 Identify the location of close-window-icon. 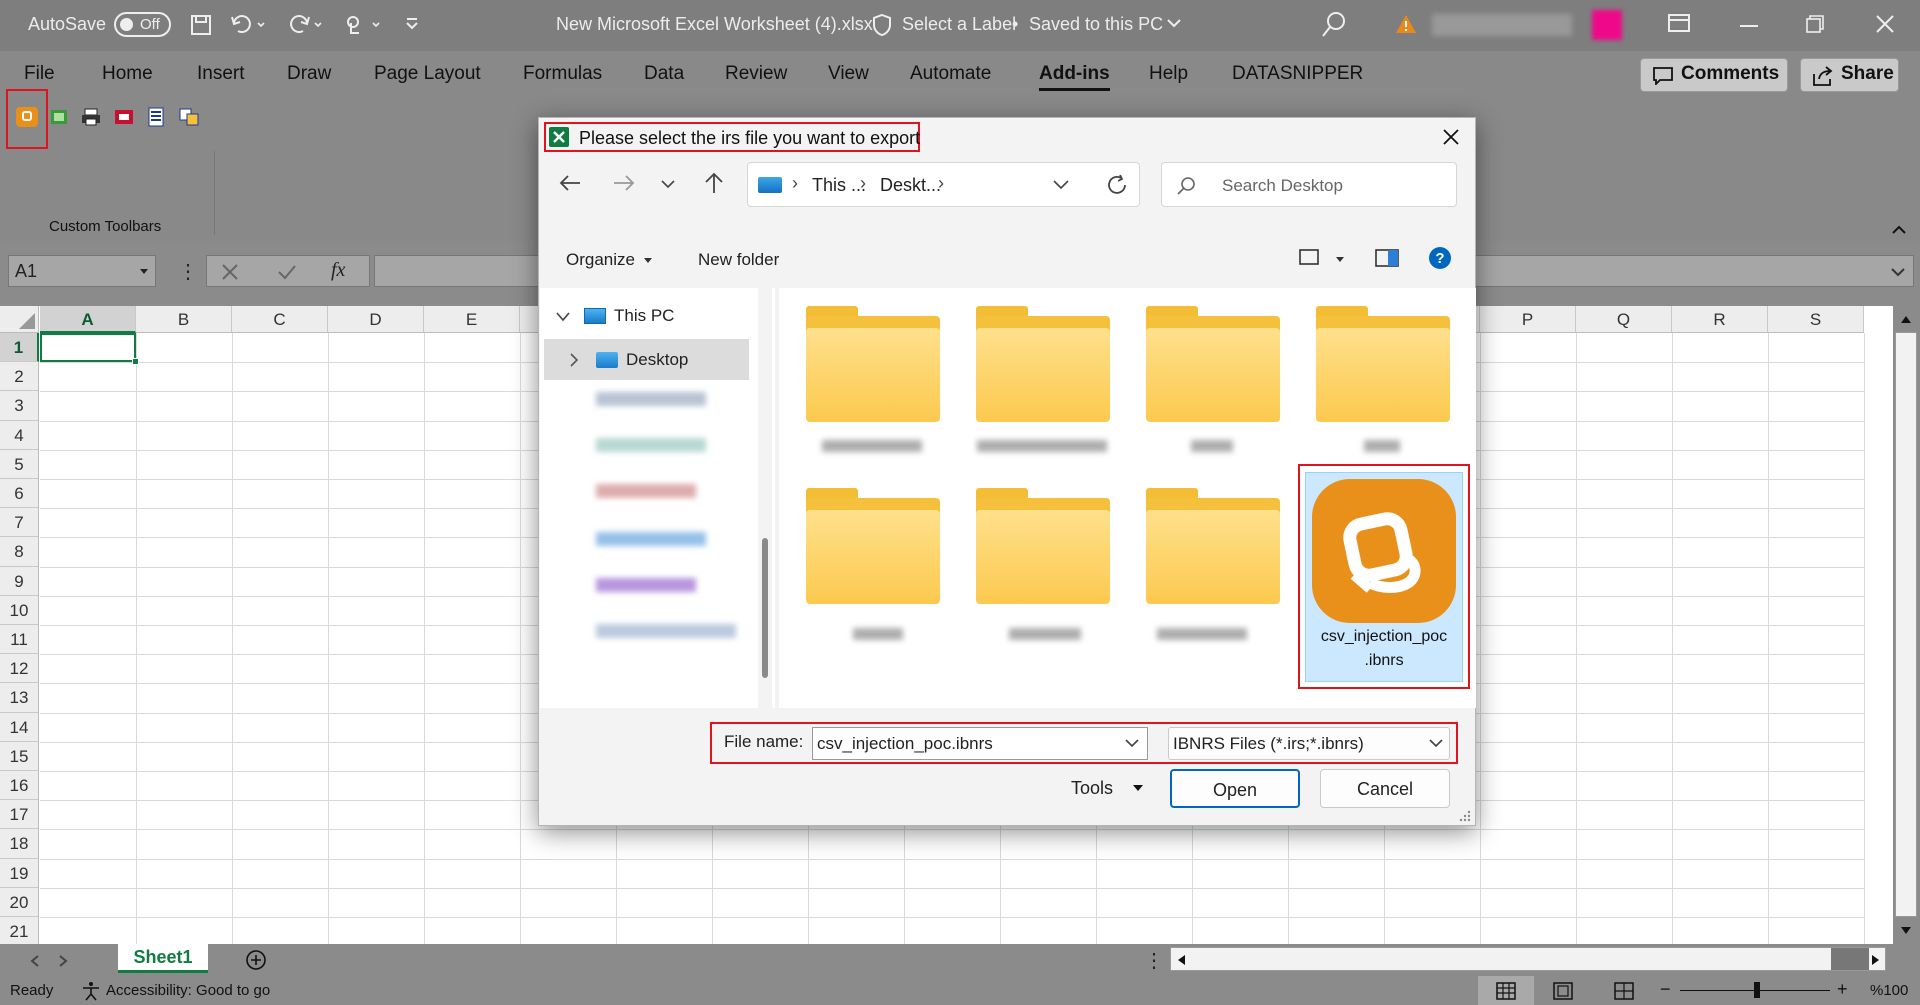
(1885, 24).